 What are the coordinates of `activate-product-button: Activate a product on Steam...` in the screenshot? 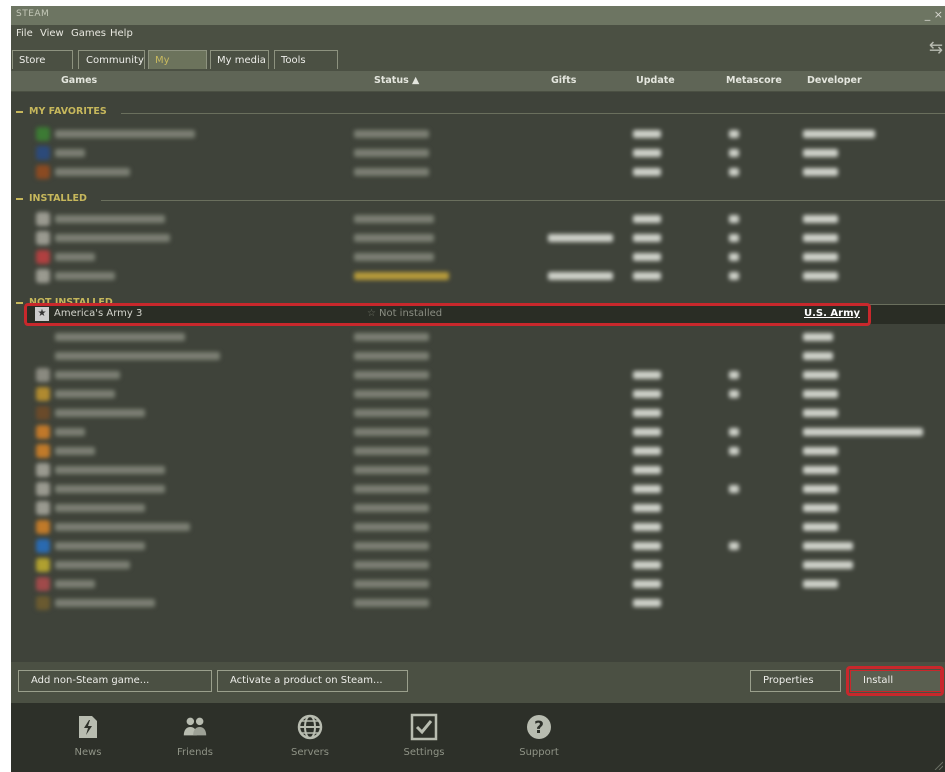 It's located at (312, 681).